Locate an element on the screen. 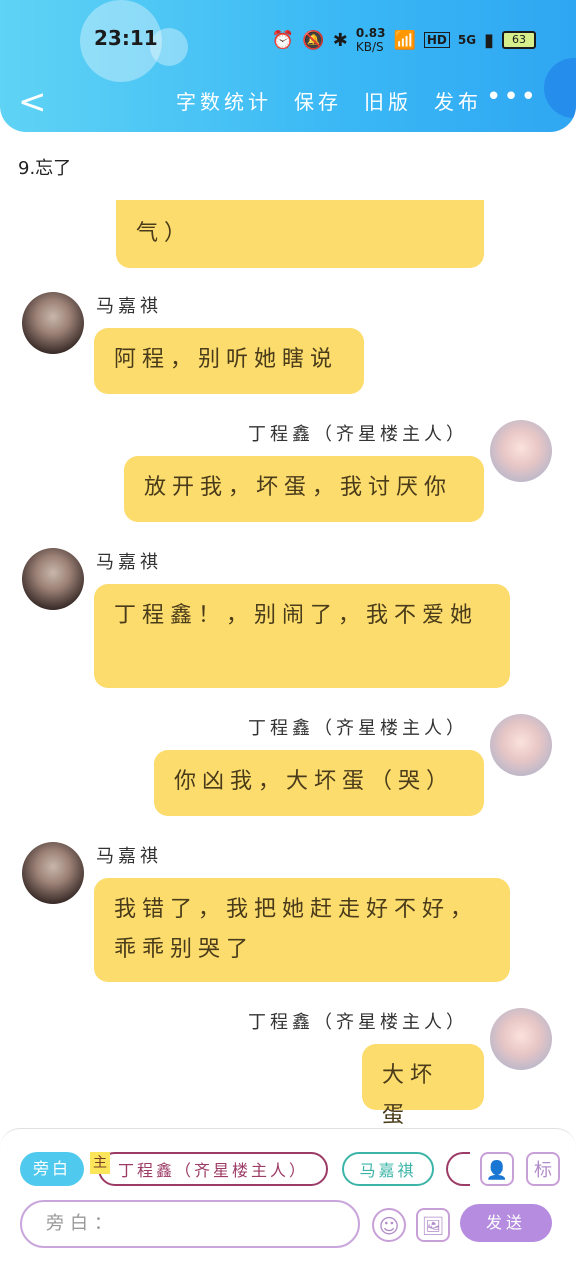 The height and width of the screenshot is (1281, 576). status-icons: ⏰ 🔕 ✱ 0.83 KB/S 📶 HD 5G ▮ 63 is located at coordinates (404, 40).